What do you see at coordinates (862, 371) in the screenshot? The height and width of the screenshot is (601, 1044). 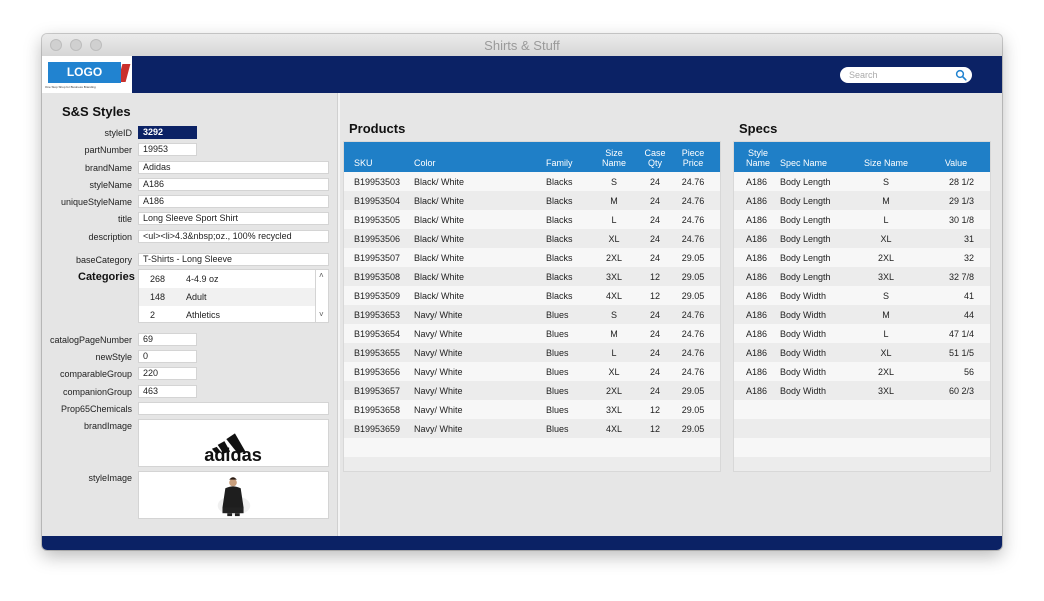 I see `table-row: A186 Body Width 2XL 56` at bounding box center [862, 371].